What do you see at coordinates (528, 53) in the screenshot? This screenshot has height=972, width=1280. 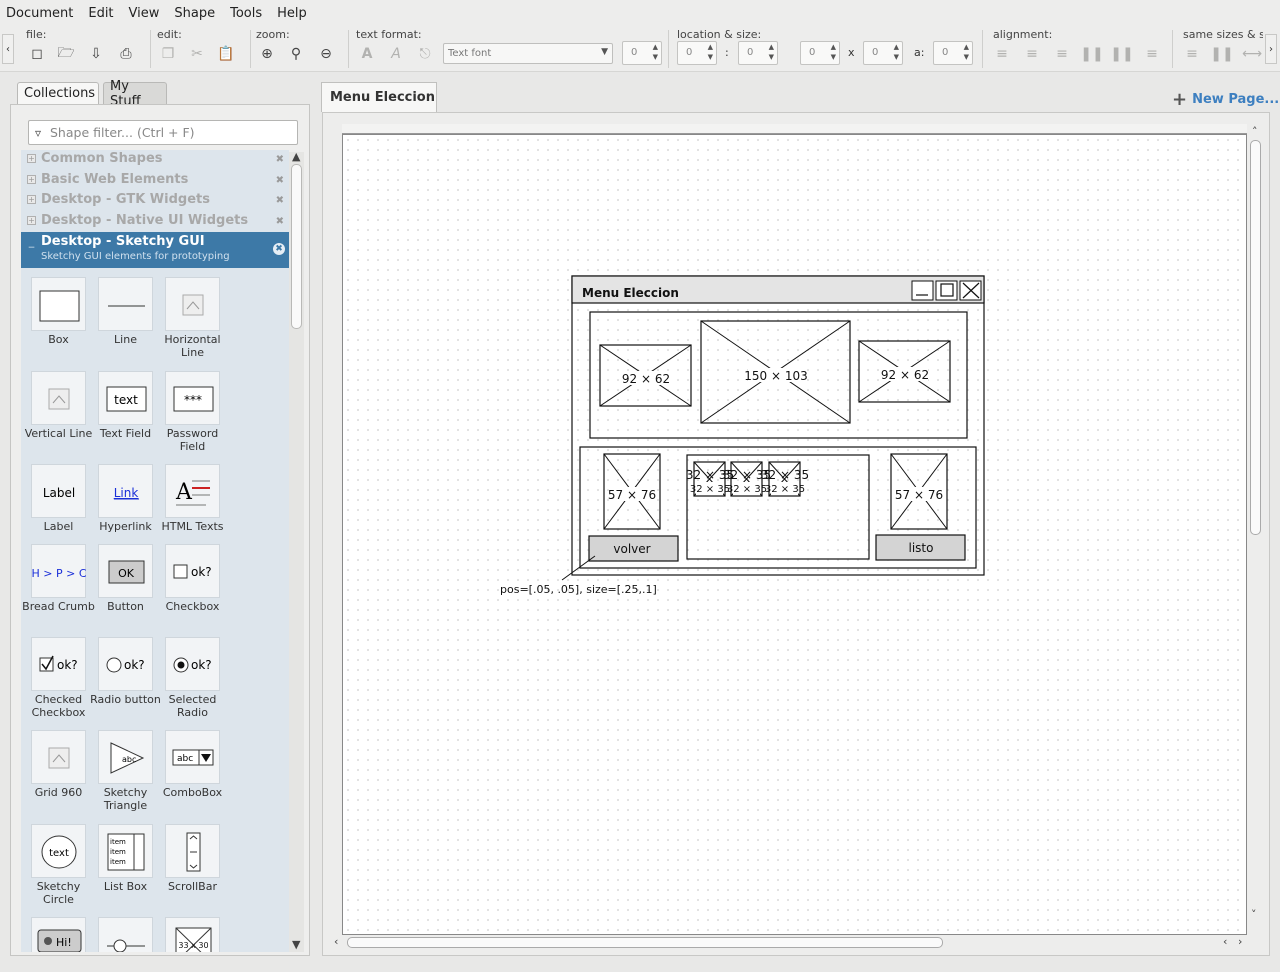 I see `font-select: Text font ▼` at bounding box center [528, 53].